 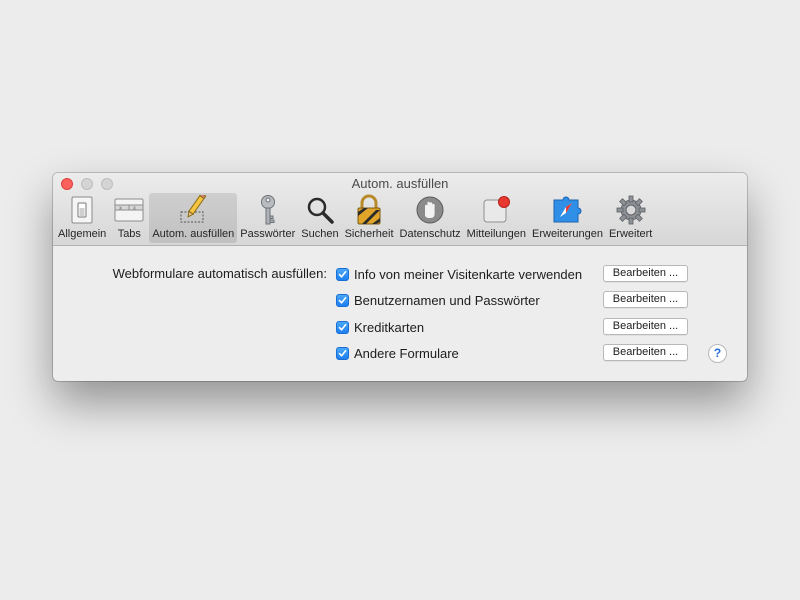 I want to click on checkbox-kreditkarten, so click(x=342, y=327).